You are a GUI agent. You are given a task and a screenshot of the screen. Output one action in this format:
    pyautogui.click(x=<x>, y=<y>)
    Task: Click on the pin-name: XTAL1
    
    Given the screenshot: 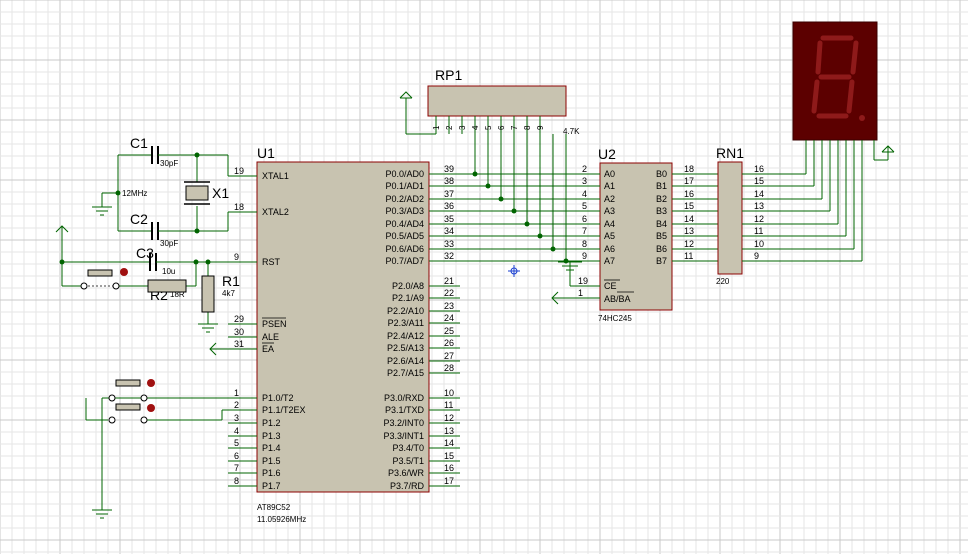 What is the action you would take?
    pyautogui.click(x=275, y=176)
    